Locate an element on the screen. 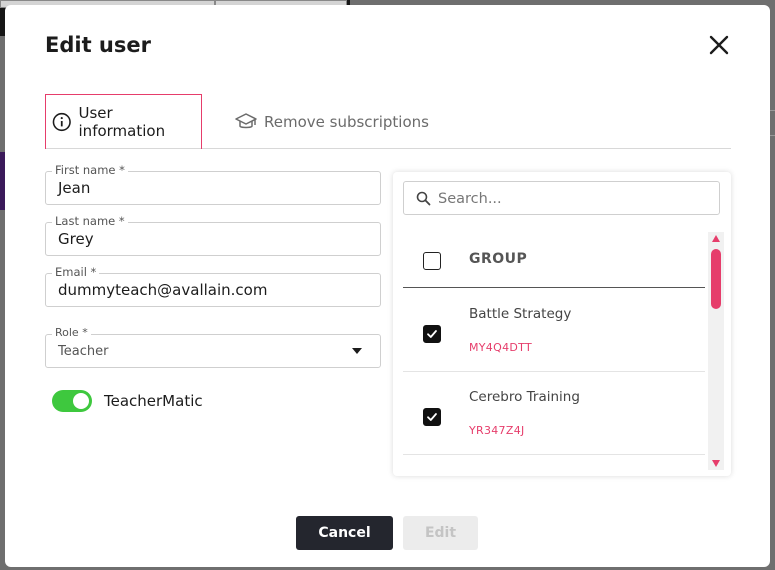 This screenshot has height=570, width=775. close-button is located at coordinates (719, 45).